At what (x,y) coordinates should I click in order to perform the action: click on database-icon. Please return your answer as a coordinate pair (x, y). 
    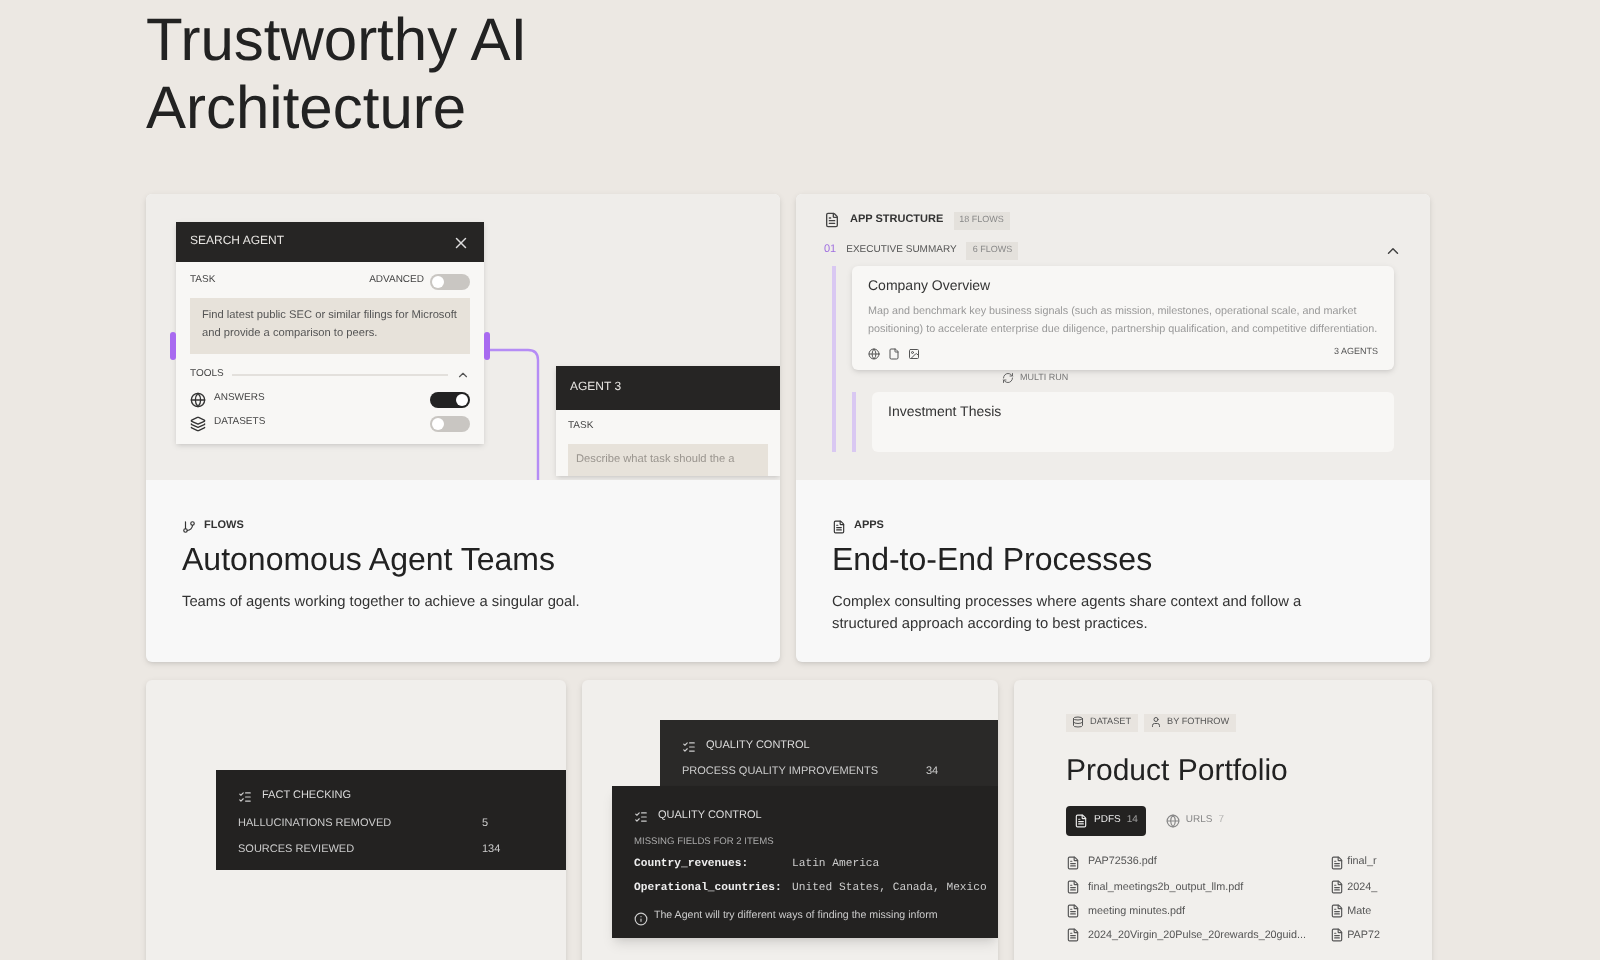
    Looking at the image, I should click on (1078, 722).